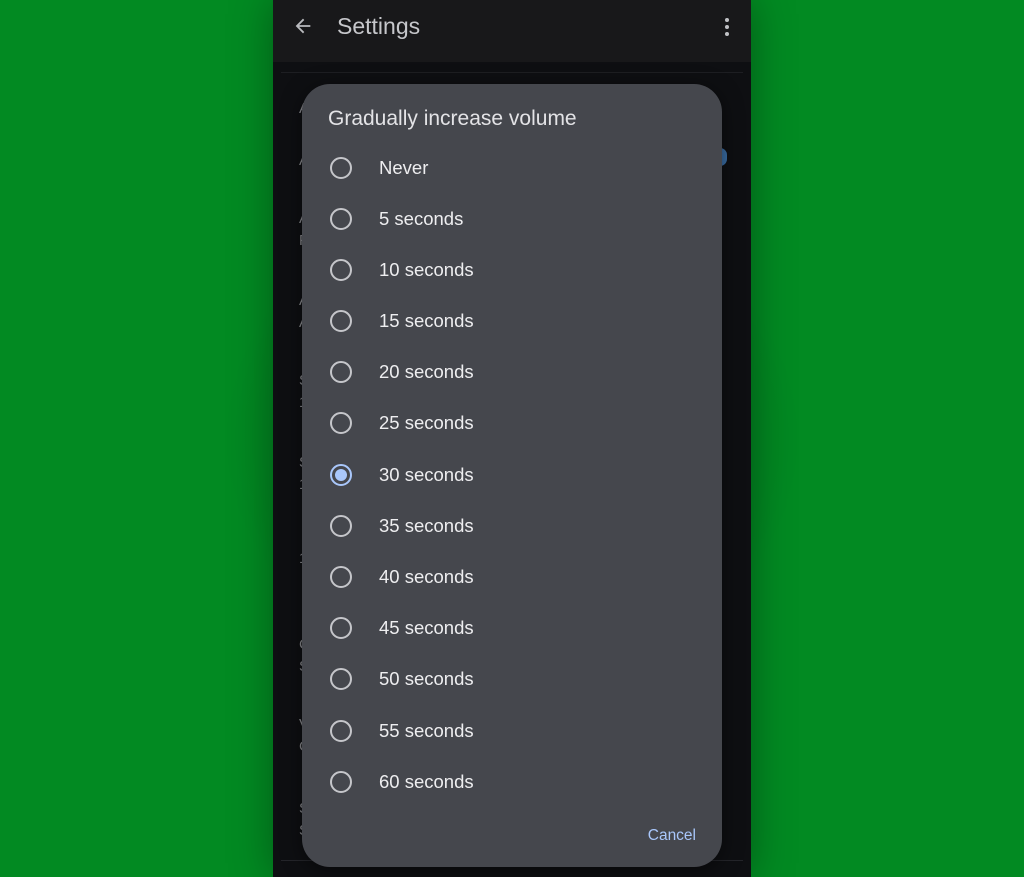 Image resolution: width=1024 pixels, height=877 pixels. What do you see at coordinates (426, 525) in the screenshot?
I see `option-label: 35 seconds` at bounding box center [426, 525].